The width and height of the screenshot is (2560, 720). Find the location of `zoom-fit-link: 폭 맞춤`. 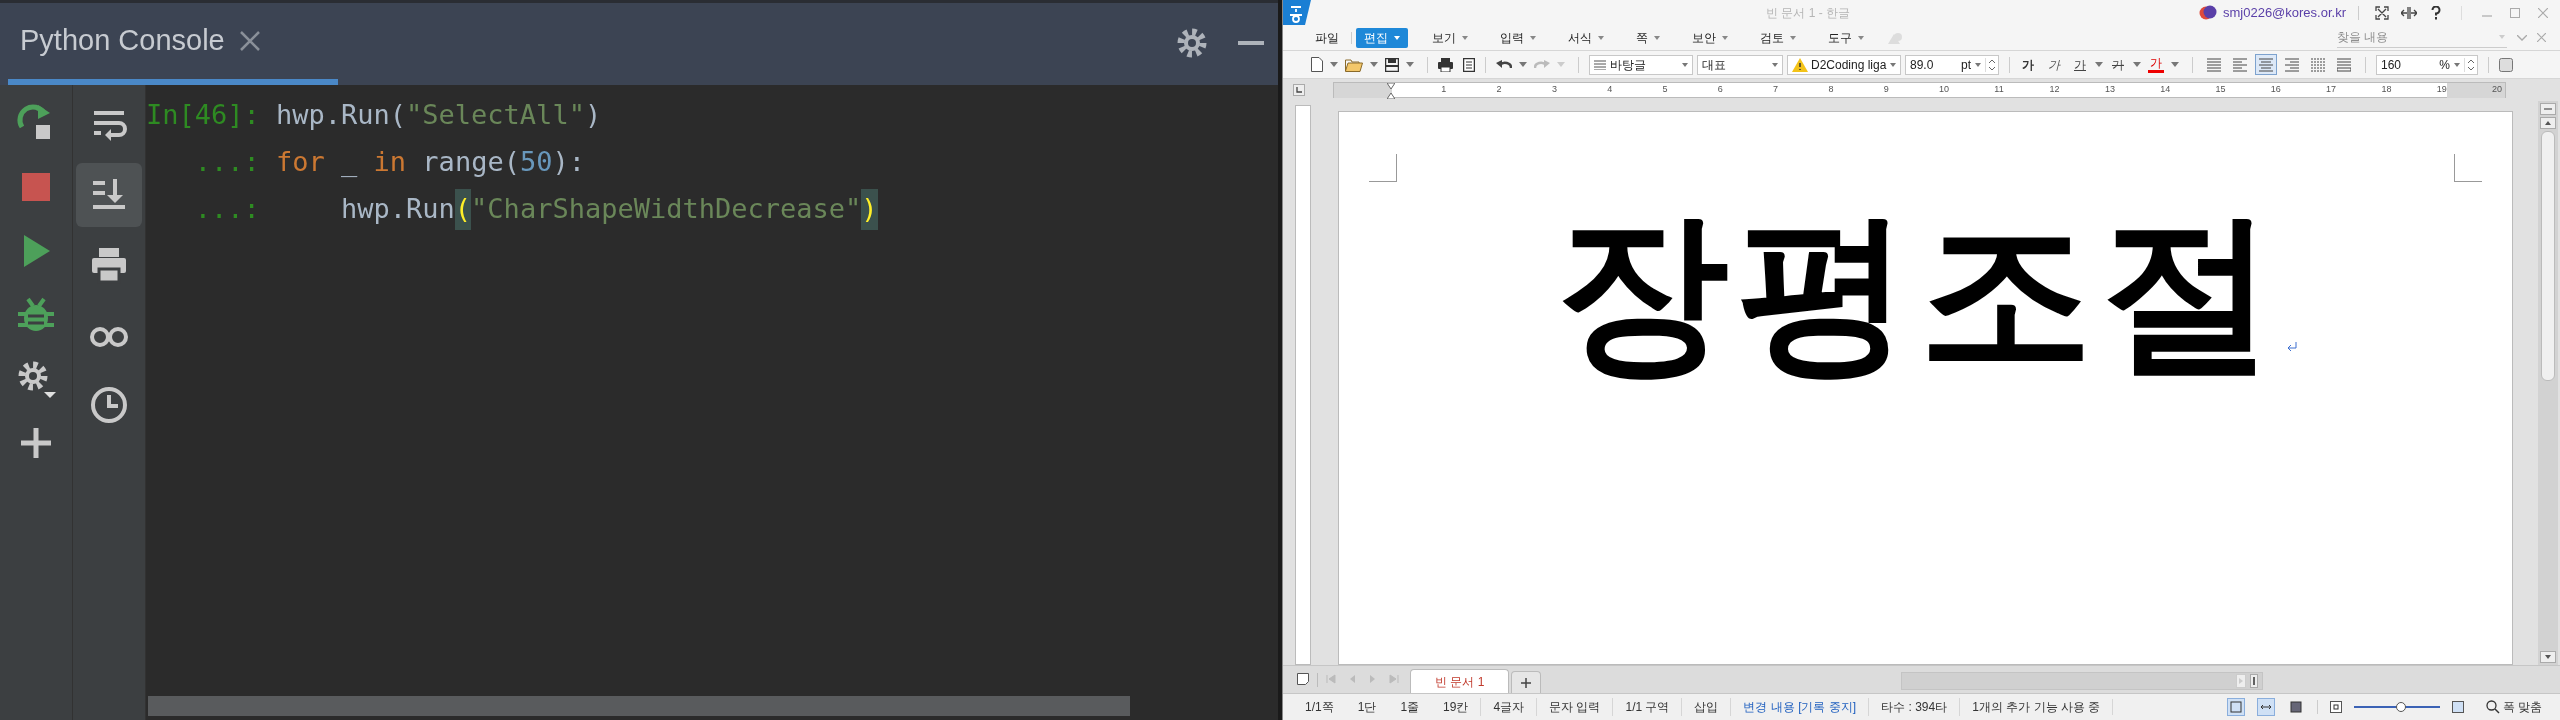

zoom-fit-link: 폭 맞춤 is located at coordinates (2522, 707).